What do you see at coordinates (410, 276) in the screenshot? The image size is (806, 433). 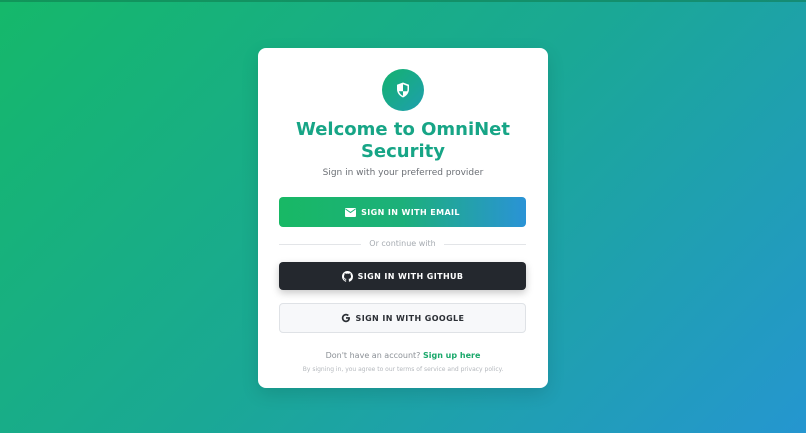 I see `sign-in-github-label: SIGN IN WITH GITHUB` at bounding box center [410, 276].